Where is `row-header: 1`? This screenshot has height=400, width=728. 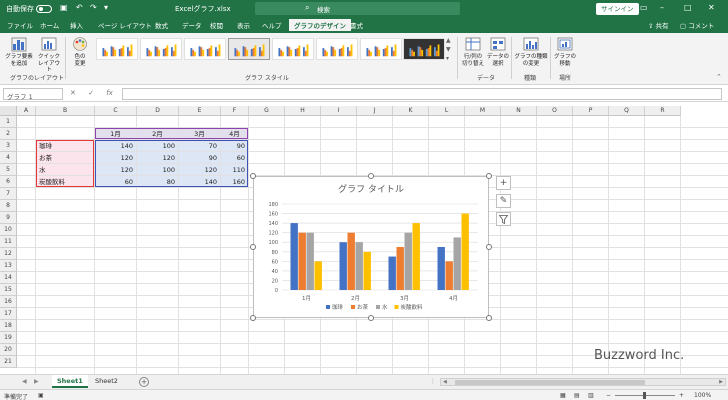 row-header: 1 is located at coordinates (8, 122).